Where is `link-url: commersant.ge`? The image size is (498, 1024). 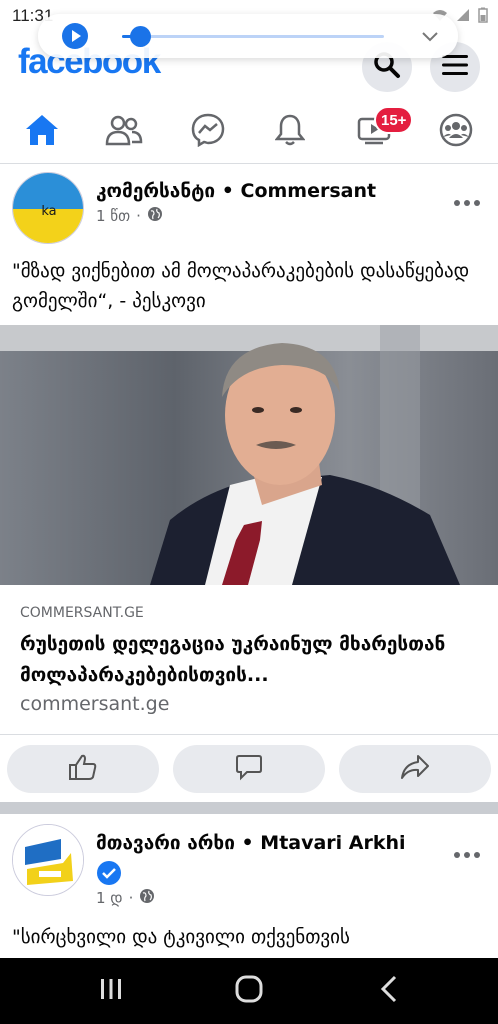 link-url: commersant.ge is located at coordinates (95, 704).